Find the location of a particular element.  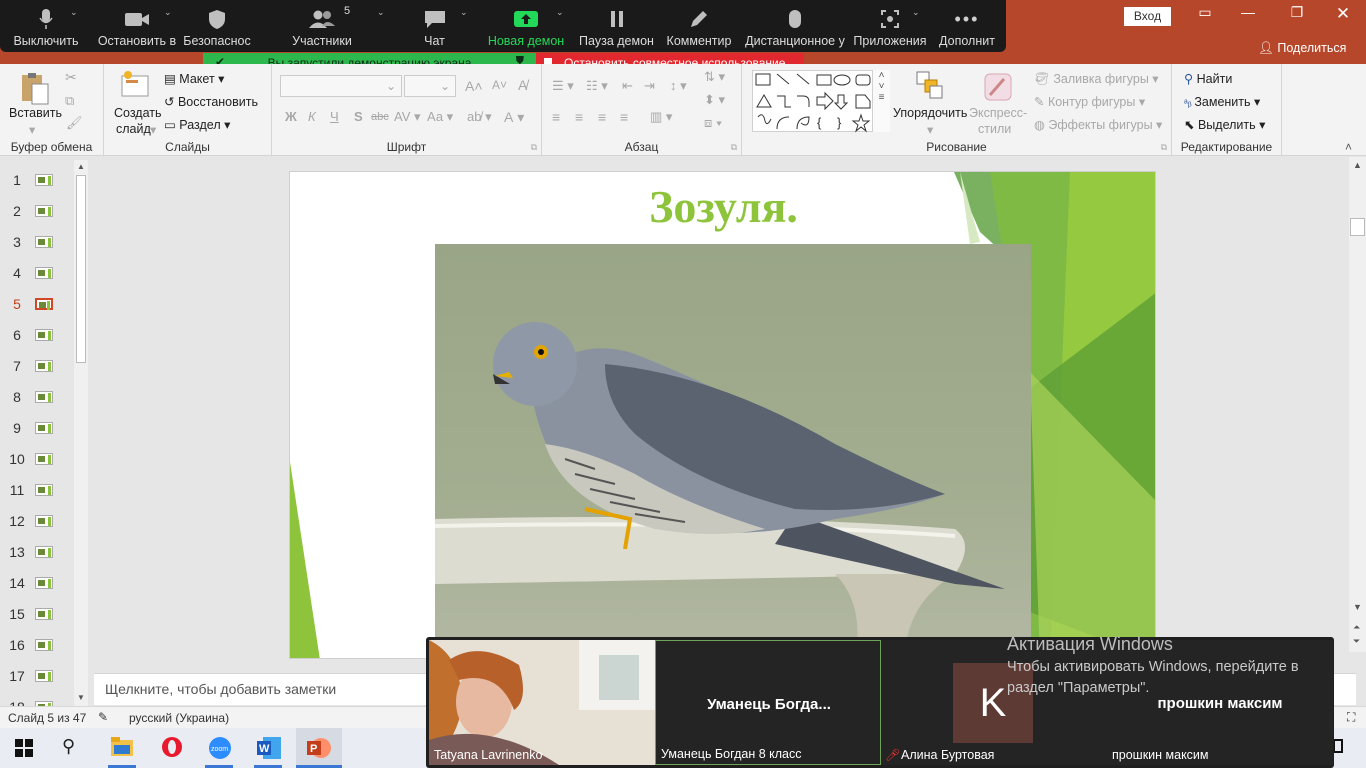

bold-button: Ж is located at coordinates (291, 116).